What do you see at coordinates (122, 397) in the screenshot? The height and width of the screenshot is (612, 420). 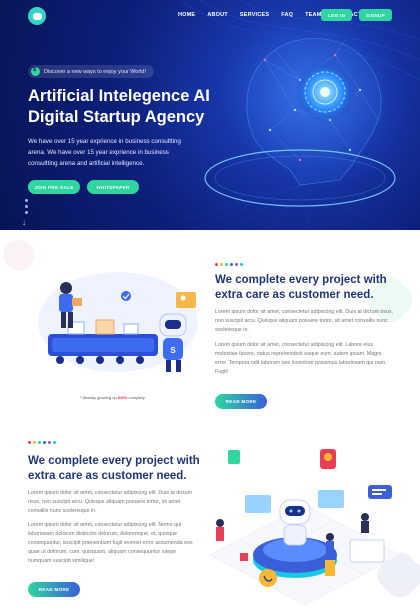 I see `caption-amount: $25K` at bounding box center [122, 397].